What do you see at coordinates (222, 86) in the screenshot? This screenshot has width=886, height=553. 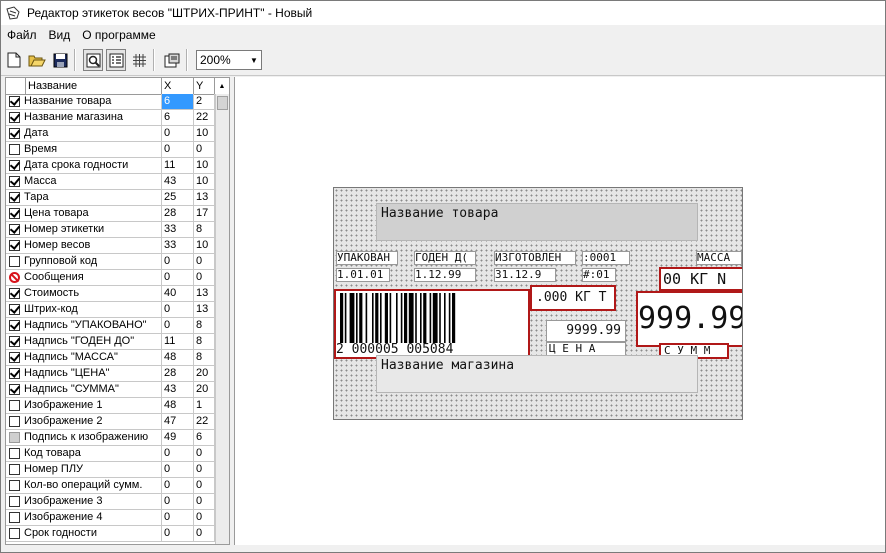 I see `scroll-up-icon: ▲` at bounding box center [222, 86].